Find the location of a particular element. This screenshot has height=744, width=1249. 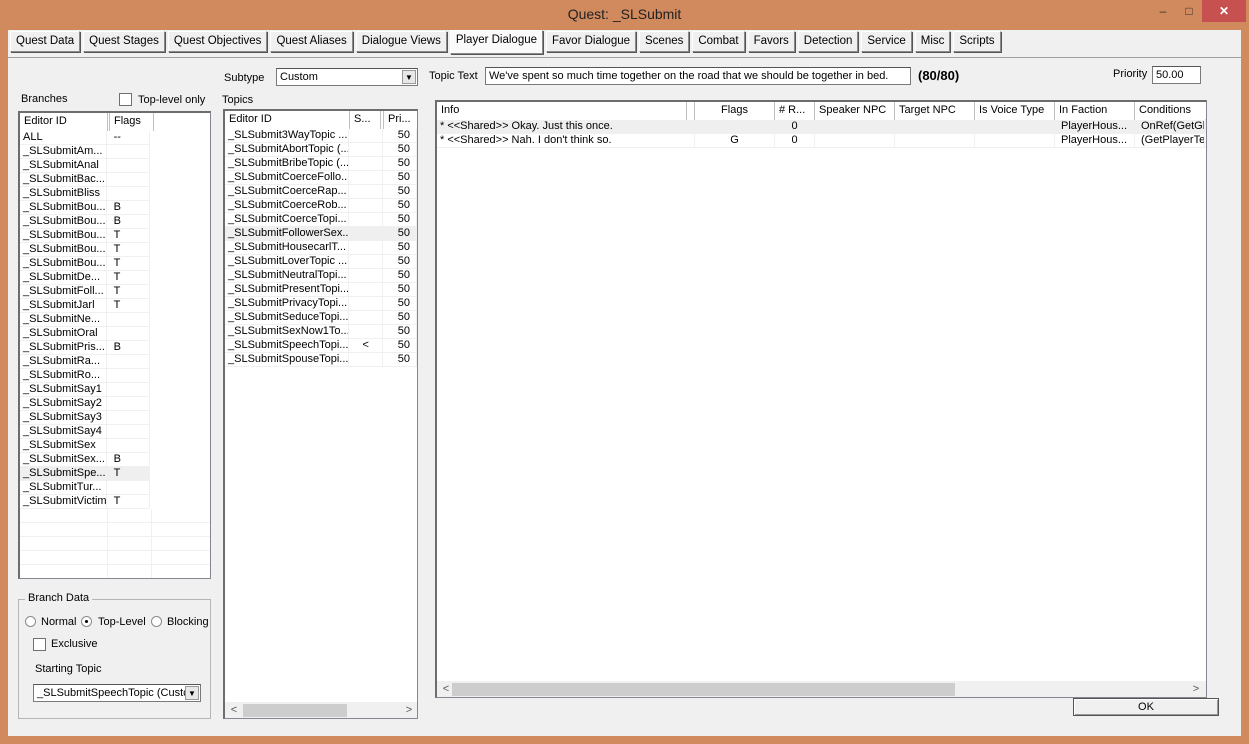

topic-row: _SLSubmitNeutralTopi... 50 is located at coordinates (321, 276).